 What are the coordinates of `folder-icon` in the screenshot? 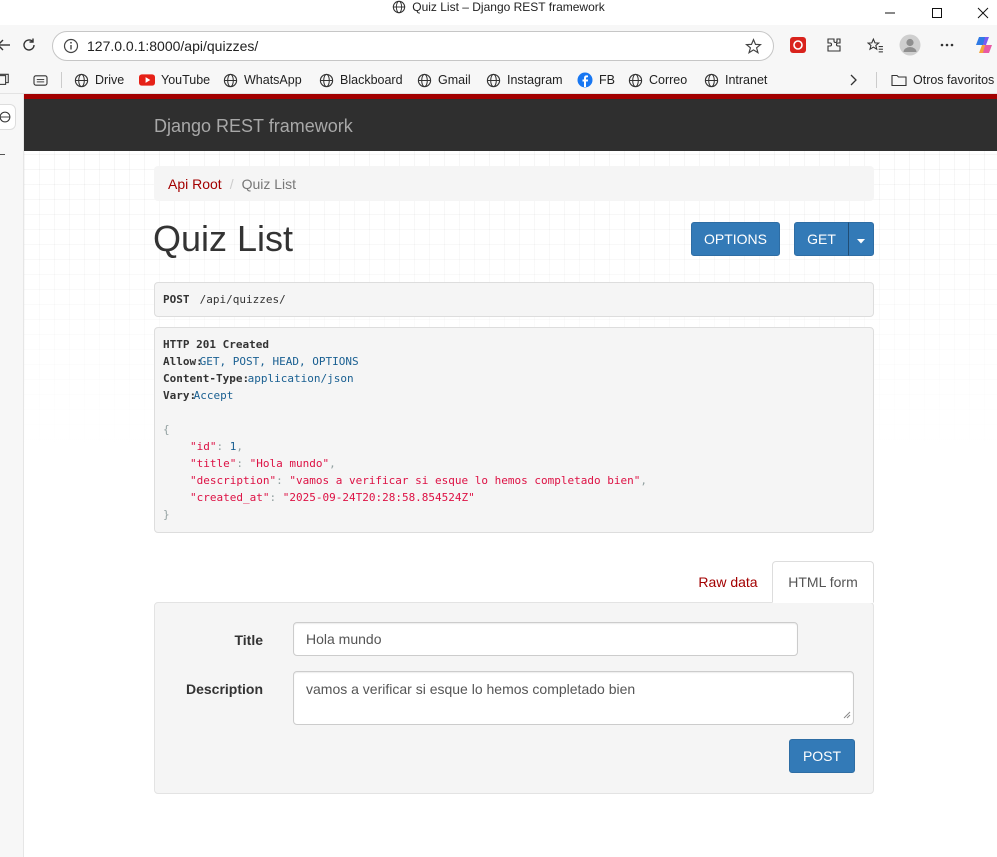 It's located at (899, 80).